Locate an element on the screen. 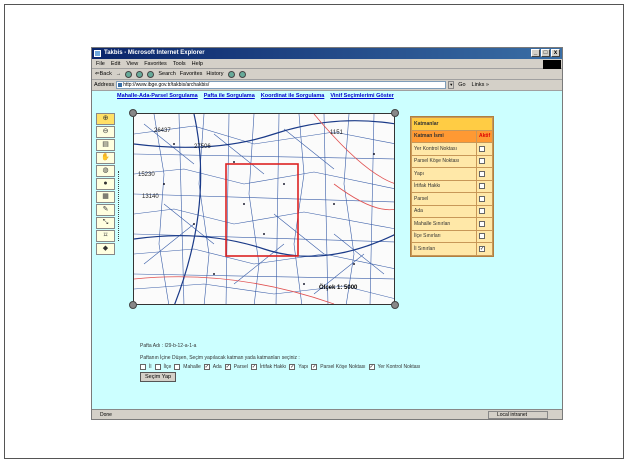  links-button: Links » is located at coordinates (480, 85).